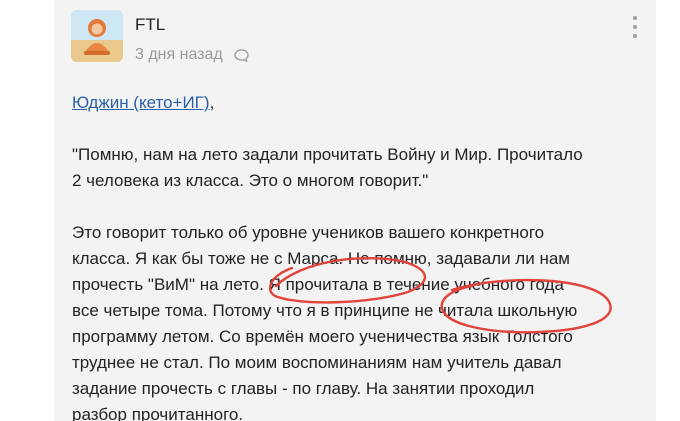 The image size is (680, 421). I want to click on reply-line: разбор прочитанного., so click(158, 413).